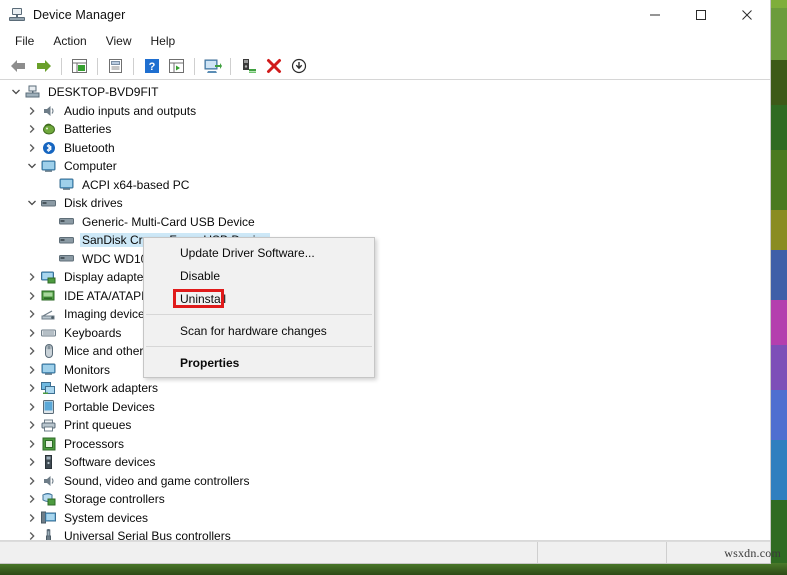  I want to click on processor-icon, so click(48, 444).